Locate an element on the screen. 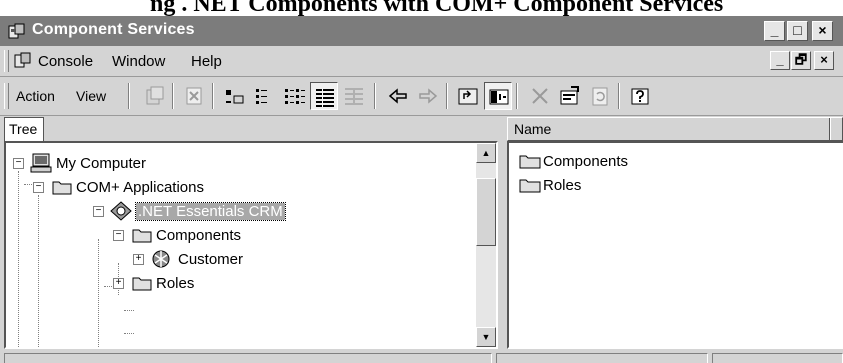 This screenshot has width=843, height=363. component-services-app-icon is located at coordinates (17, 31).